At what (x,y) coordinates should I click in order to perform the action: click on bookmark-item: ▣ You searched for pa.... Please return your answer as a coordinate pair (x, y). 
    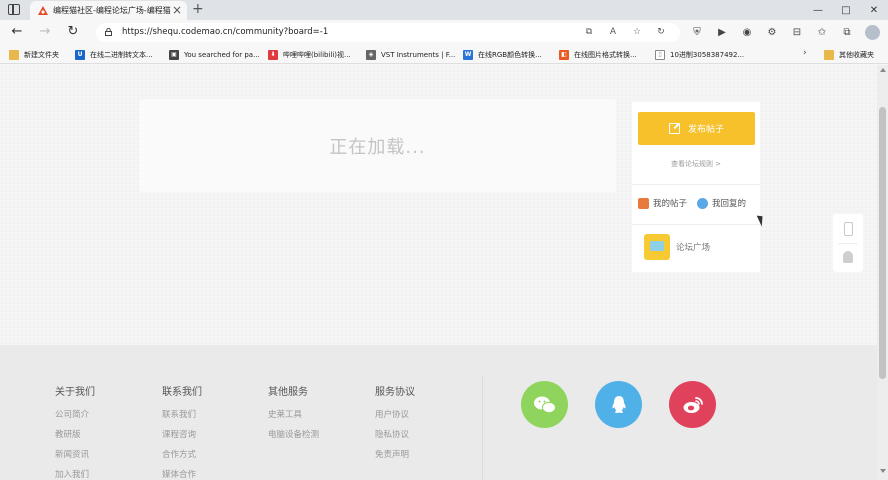
    Looking at the image, I should click on (214, 54).